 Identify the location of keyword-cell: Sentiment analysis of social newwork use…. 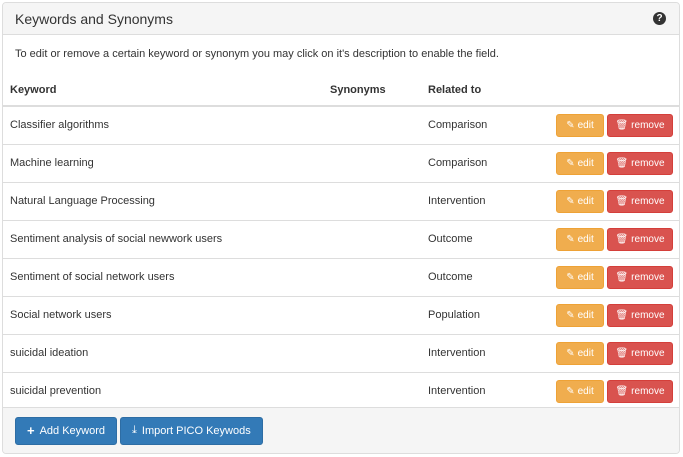
(163, 238).